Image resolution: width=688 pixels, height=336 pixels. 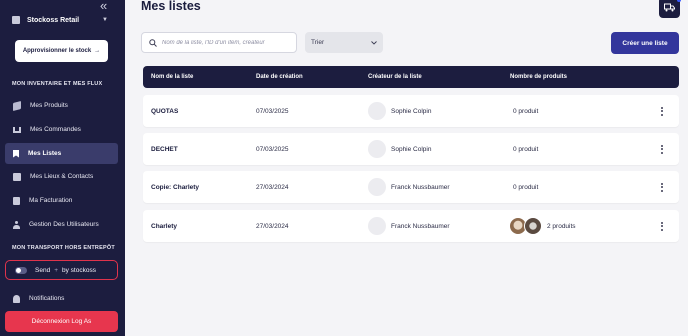 What do you see at coordinates (344, 42) in the screenshot?
I see `sort-select: Trier` at bounding box center [344, 42].